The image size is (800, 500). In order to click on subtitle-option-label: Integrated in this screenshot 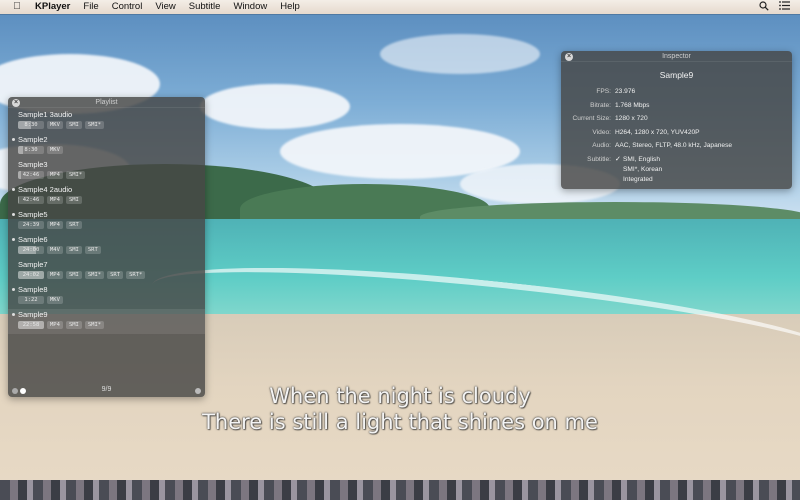, I will do `click(638, 179)`.